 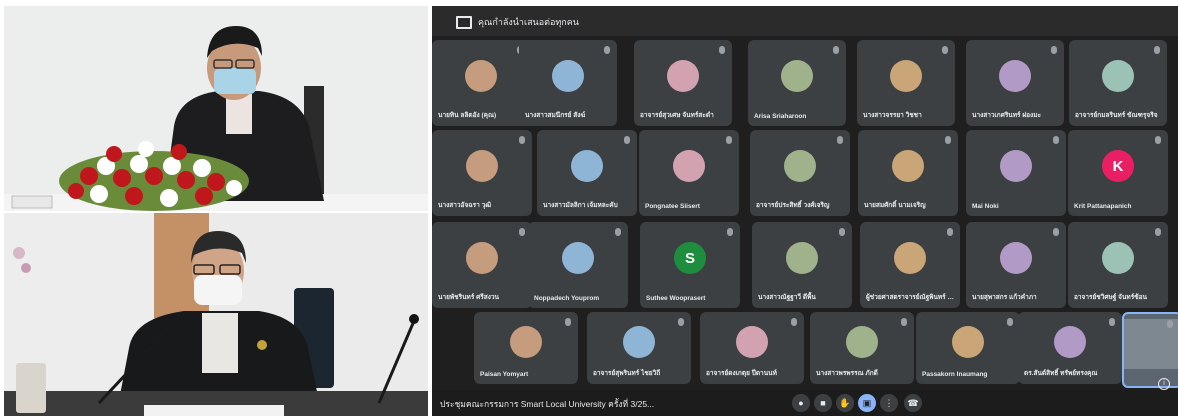 What do you see at coordinates (578, 265) in the screenshot?
I see `participant-tile: Noppadech Youprom` at bounding box center [578, 265].